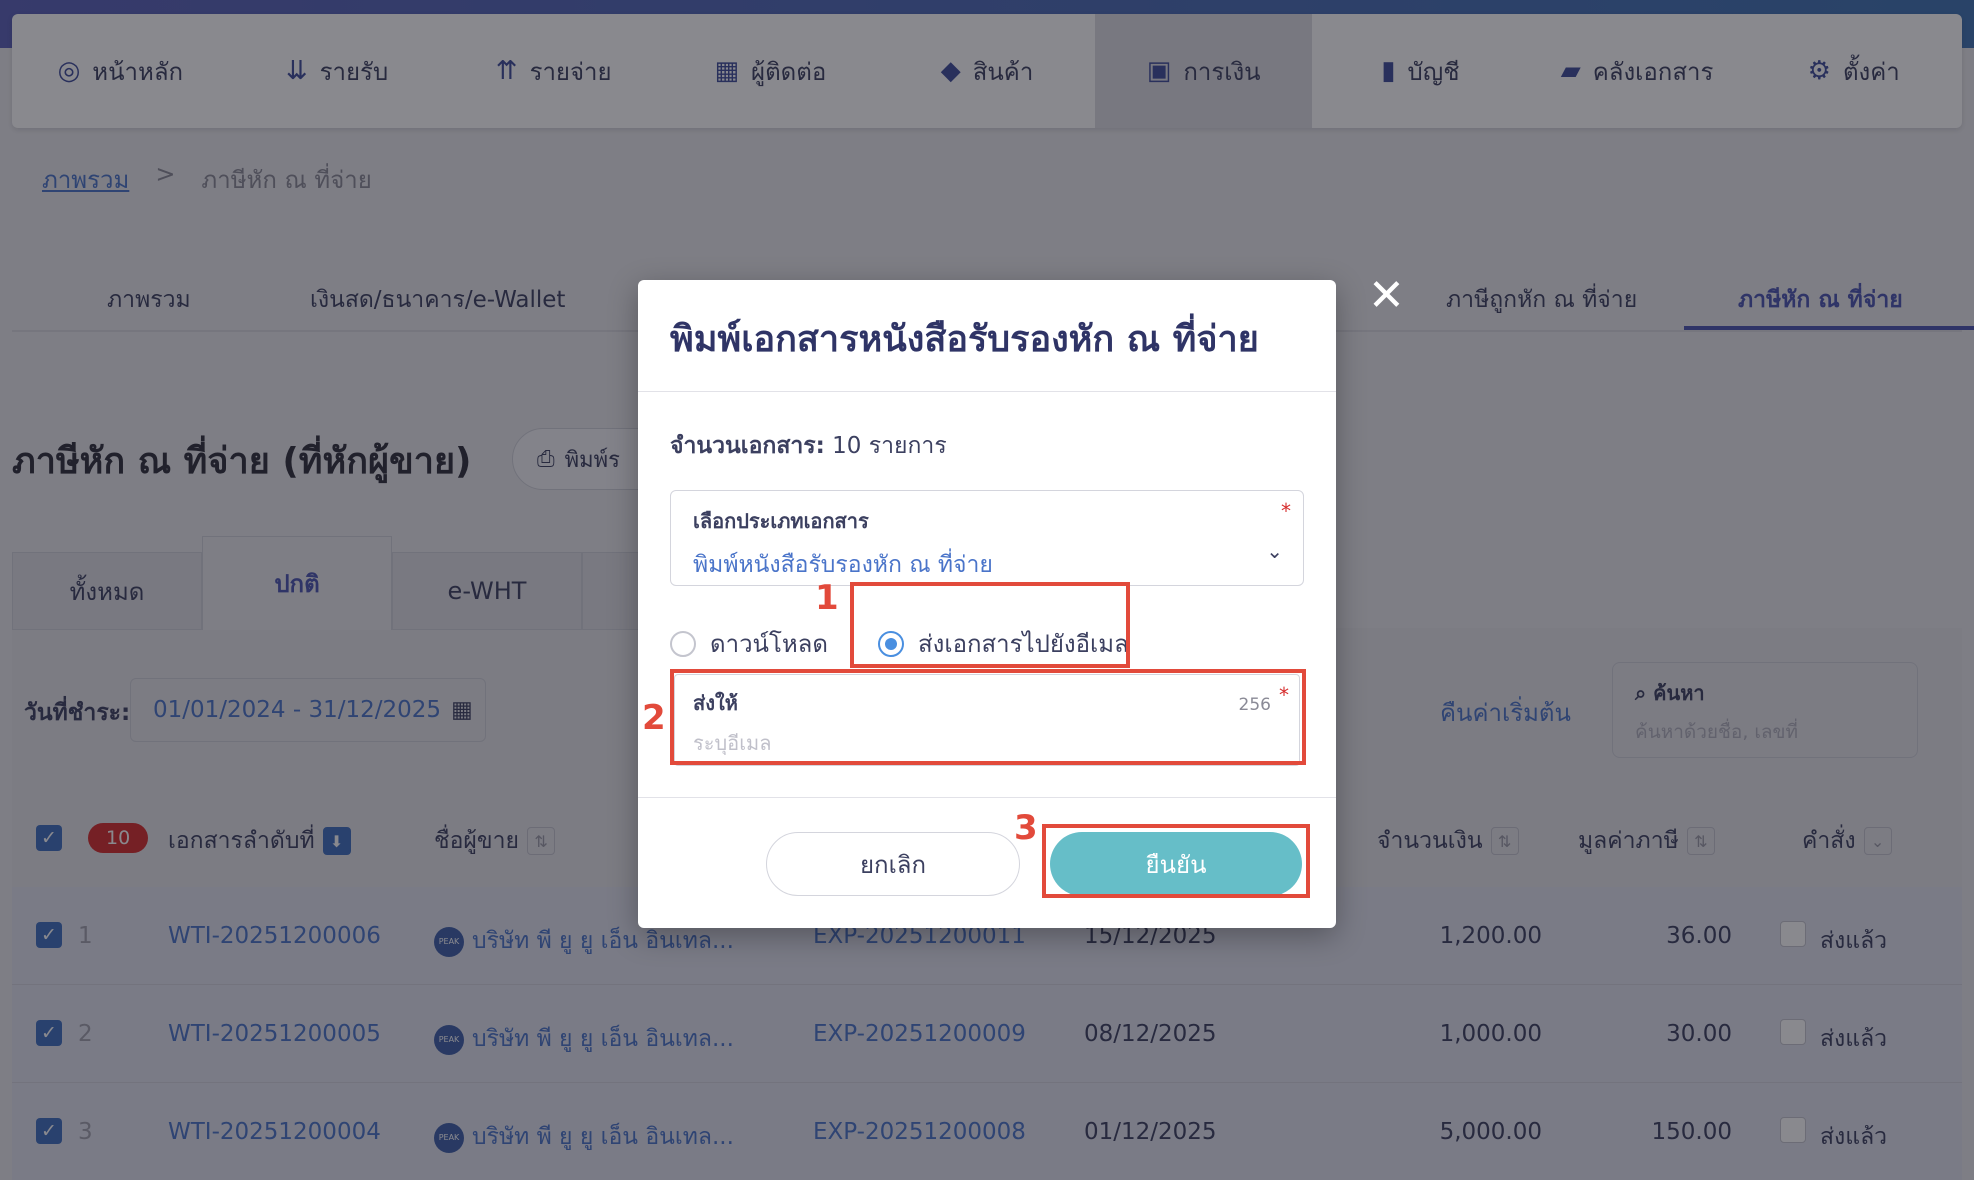 This screenshot has height=1180, width=1974. I want to click on document-count-value: 10 รายการ, so click(889, 446).